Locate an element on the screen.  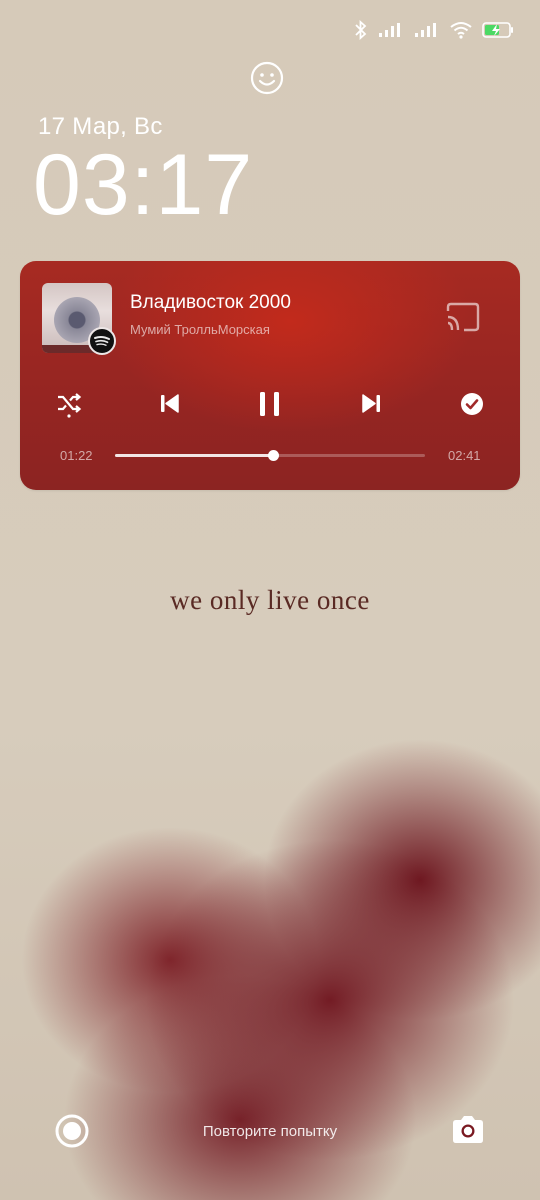
bluetooth-icon is located at coordinates (361, 30).